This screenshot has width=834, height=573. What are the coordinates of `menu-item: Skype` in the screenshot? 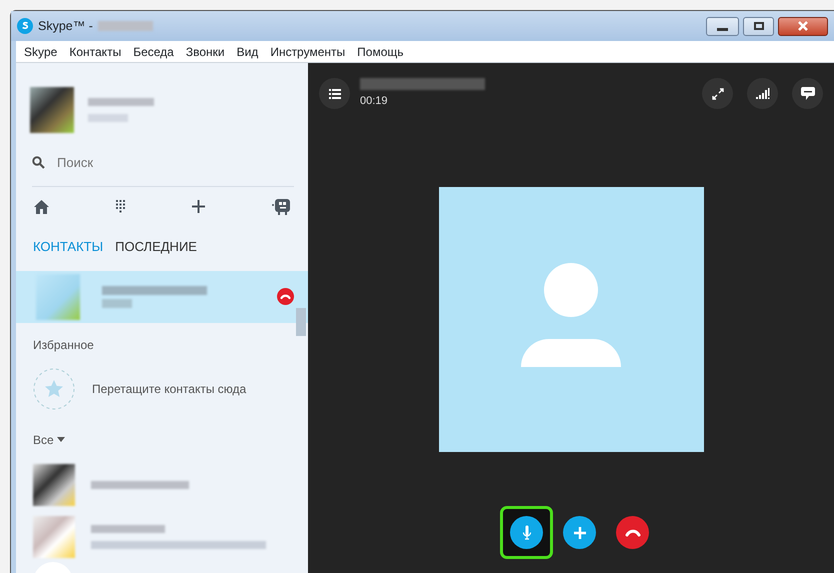 It's located at (41, 51).